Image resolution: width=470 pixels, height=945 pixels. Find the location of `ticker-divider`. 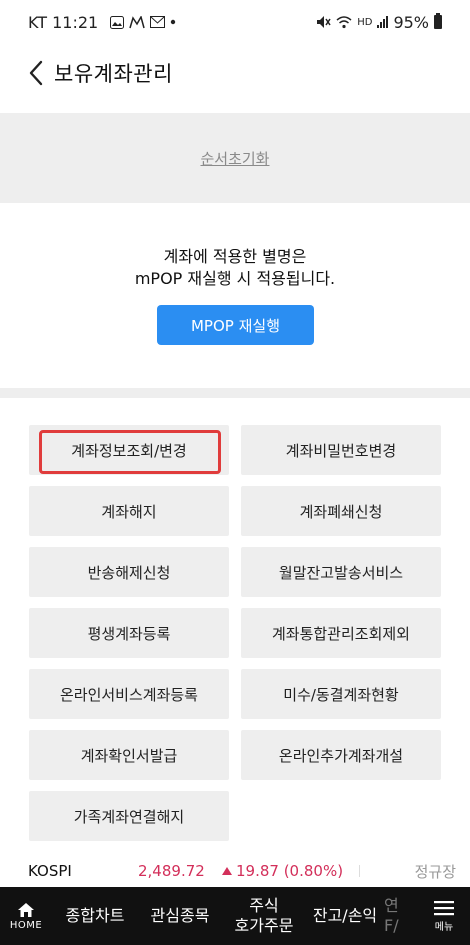

ticker-divider is located at coordinates (360, 871).